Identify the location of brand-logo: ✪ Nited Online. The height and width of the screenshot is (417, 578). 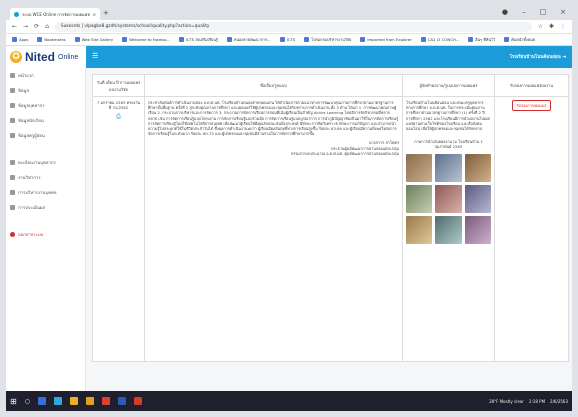
(46, 57).